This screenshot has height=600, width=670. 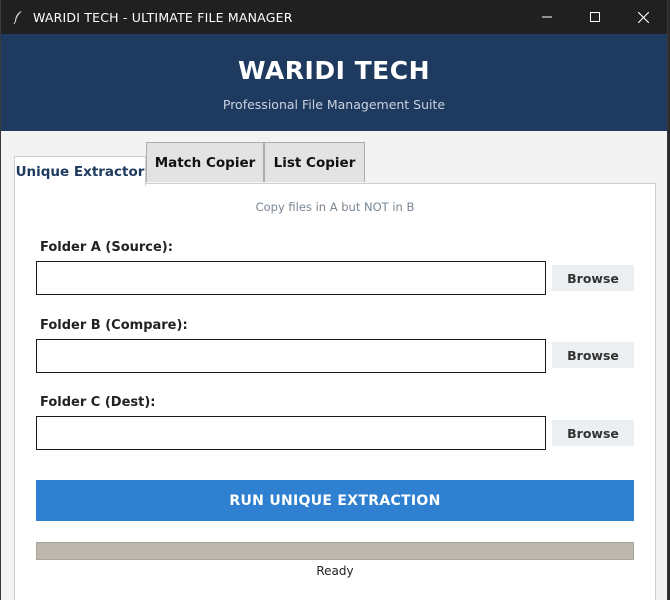 I want to click on folder-c-input, so click(x=291, y=433).